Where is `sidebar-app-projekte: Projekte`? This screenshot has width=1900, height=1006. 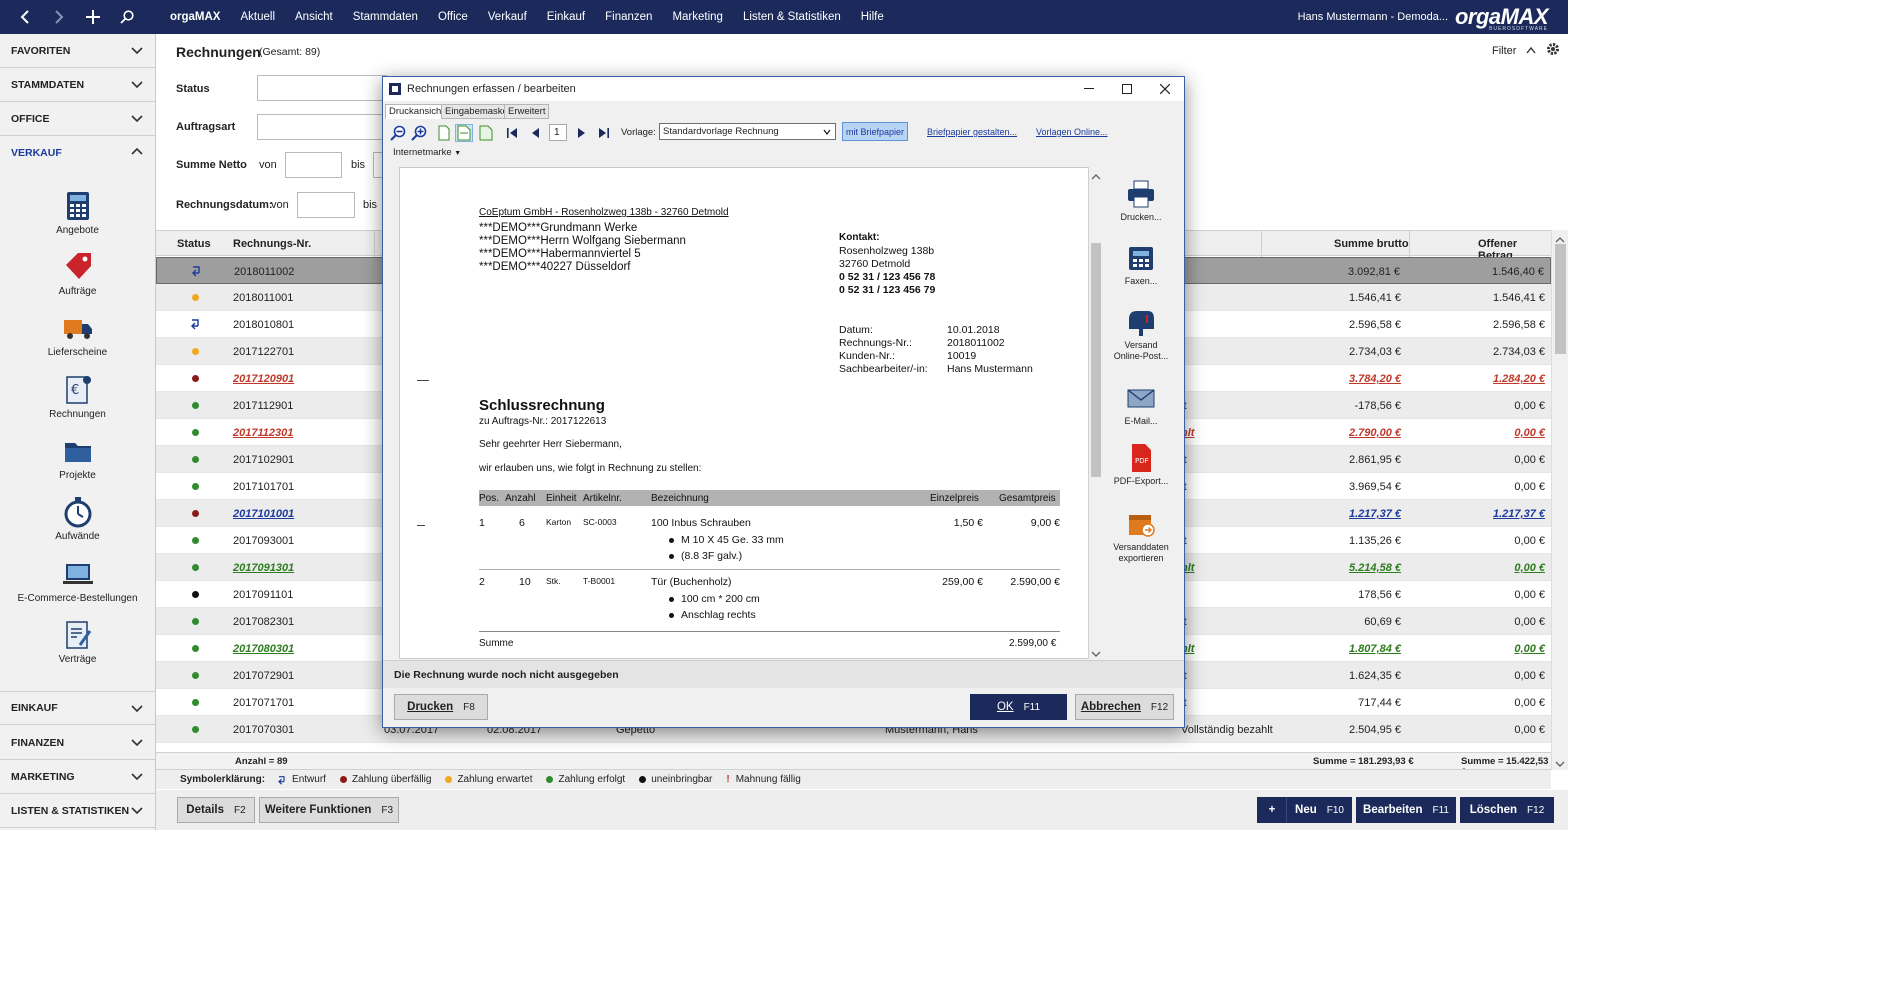 sidebar-app-projekte: Projekte is located at coordinates (77, 458).